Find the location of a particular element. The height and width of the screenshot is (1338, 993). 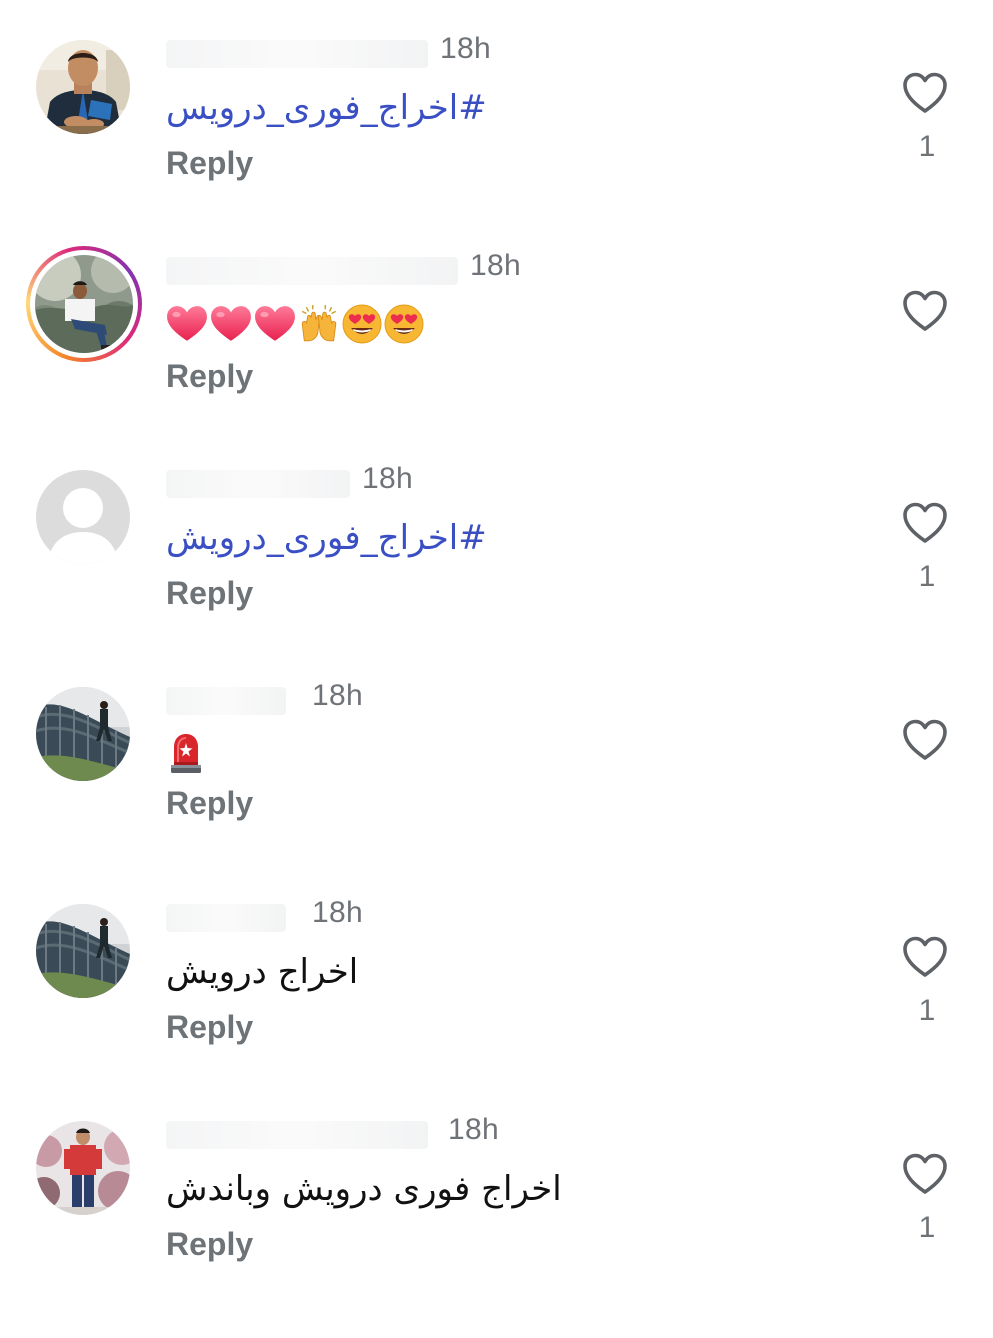

comment-text: اخراج فوری درویش وباندش is located at coordinates (364, 1189).